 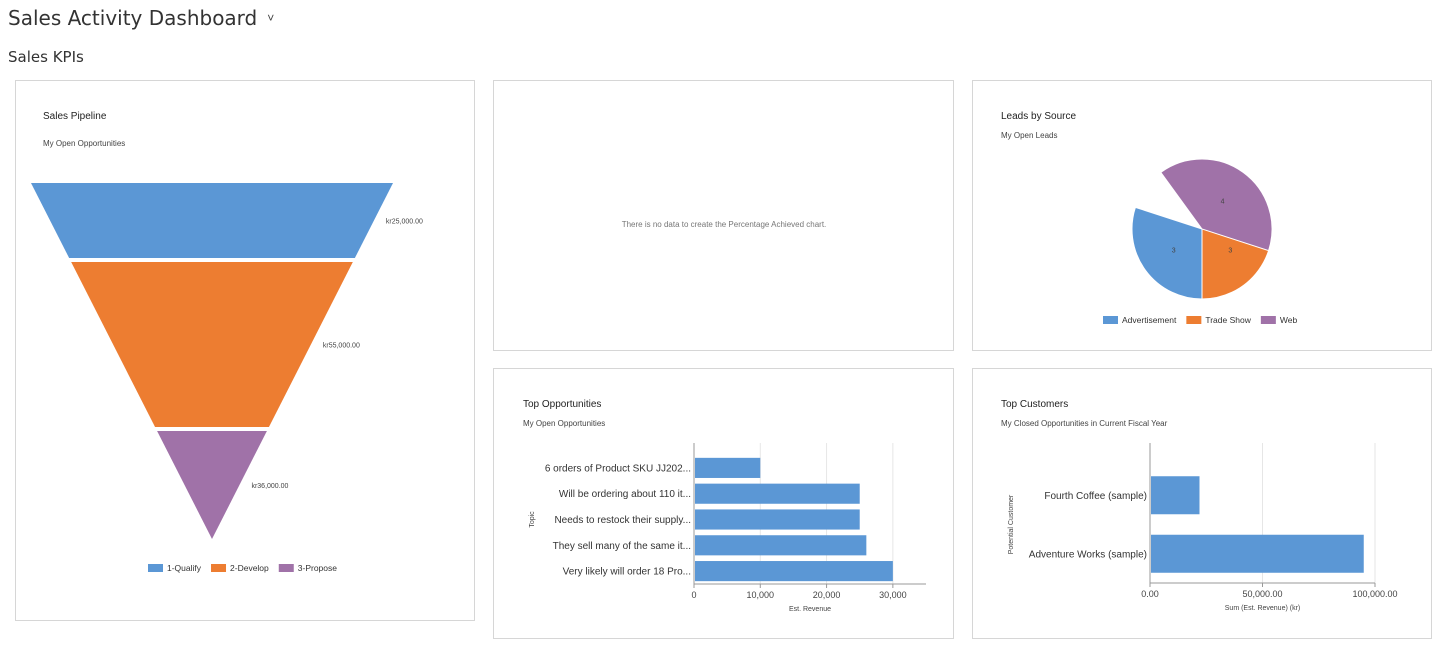 I want to click on x-axis-title: Est. Revenue, so click(x=810, y=609).